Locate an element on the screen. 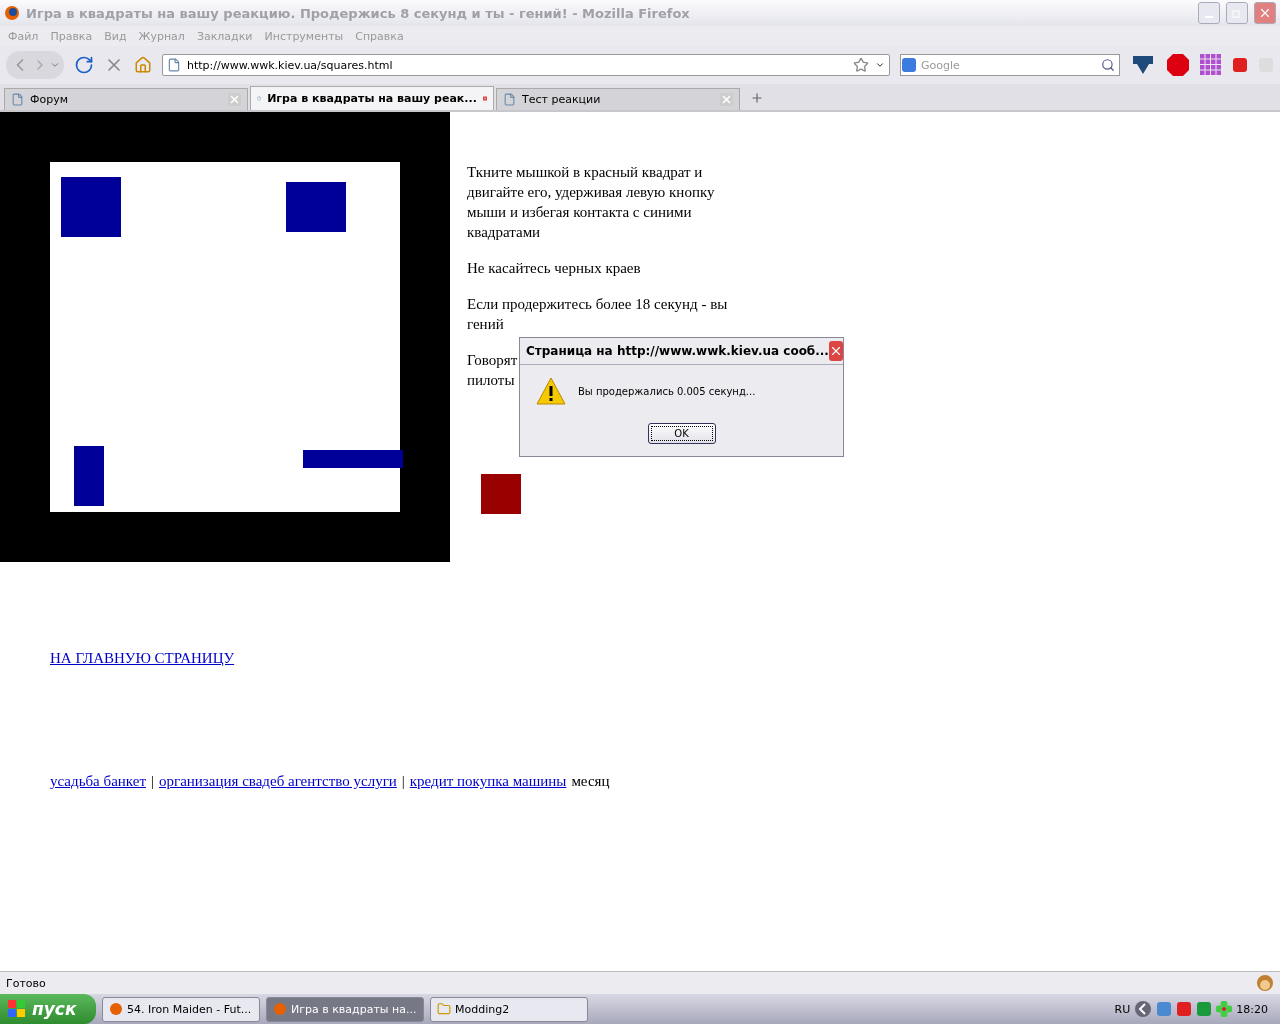 The width and height of the screenshot is (1280, 1024). home-link: НА ГЛАВНУЮ СТРАНИЦУ is located at coordinates (142, 658).